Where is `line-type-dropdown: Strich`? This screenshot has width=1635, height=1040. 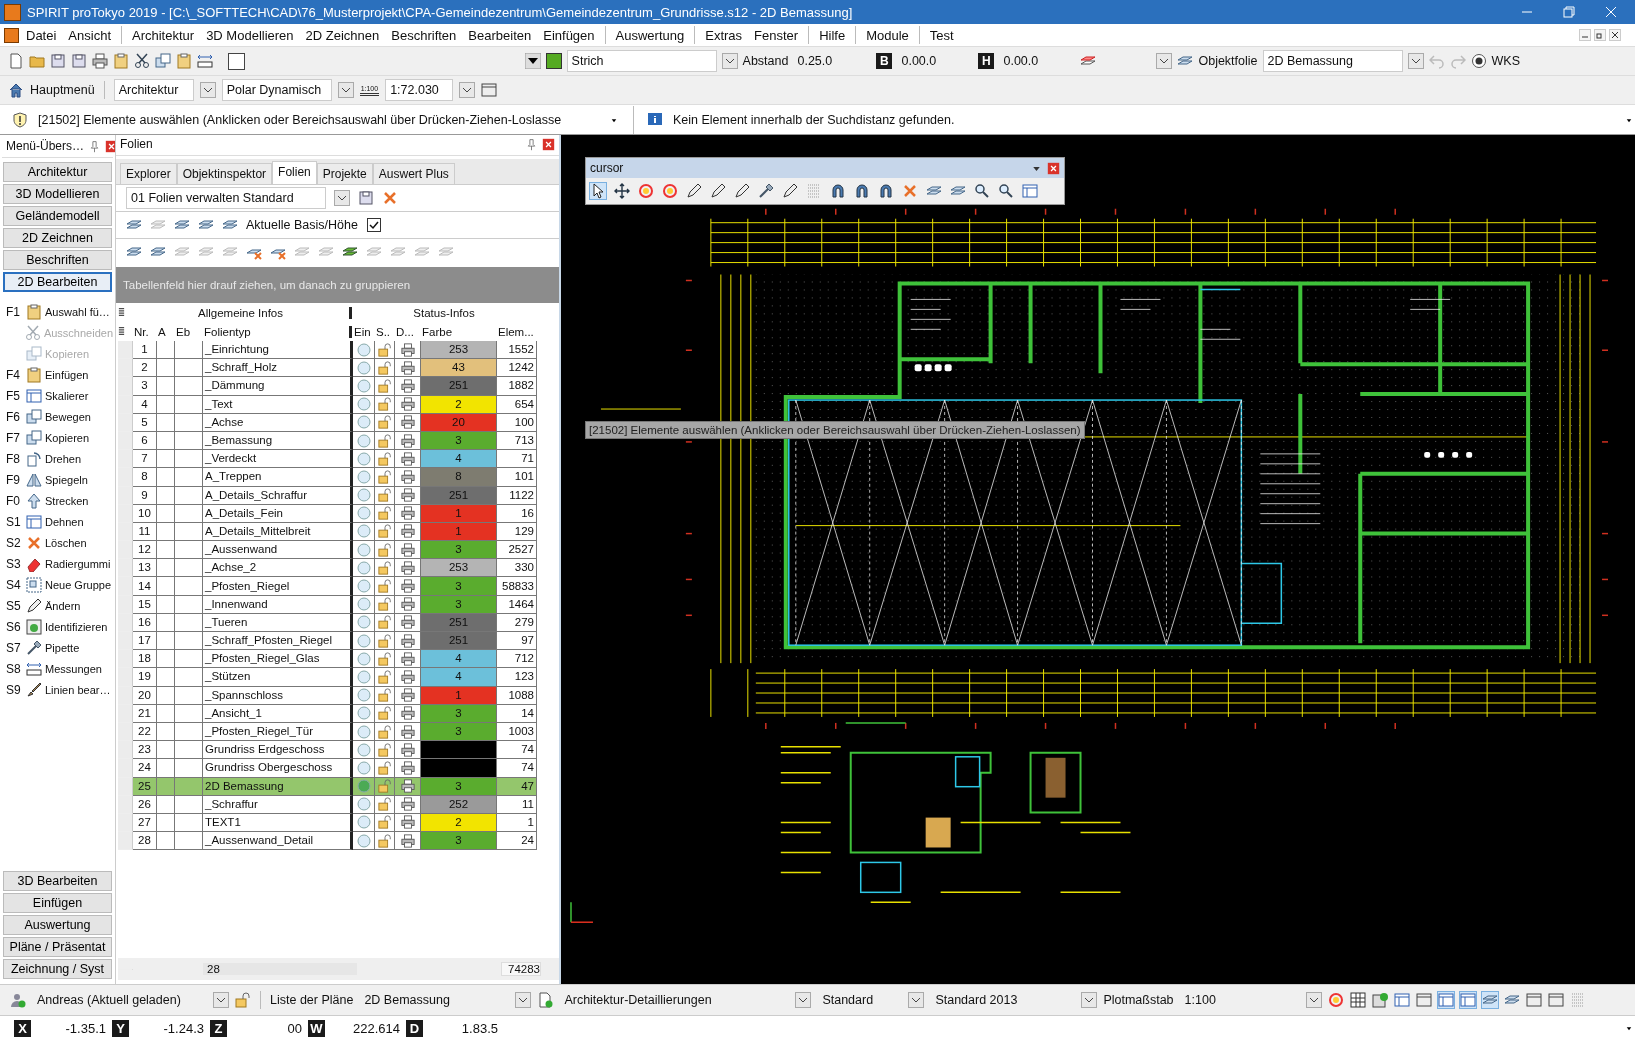
line-type-dropdown: Strich is located at coordinates (641, 61).